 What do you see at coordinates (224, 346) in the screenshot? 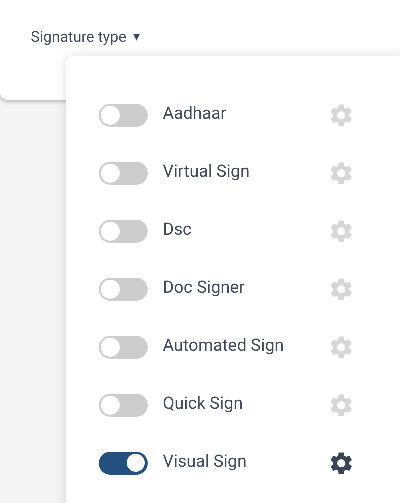
I see `signature-type-label: Automated Sign` at bounding box center [224, 346].